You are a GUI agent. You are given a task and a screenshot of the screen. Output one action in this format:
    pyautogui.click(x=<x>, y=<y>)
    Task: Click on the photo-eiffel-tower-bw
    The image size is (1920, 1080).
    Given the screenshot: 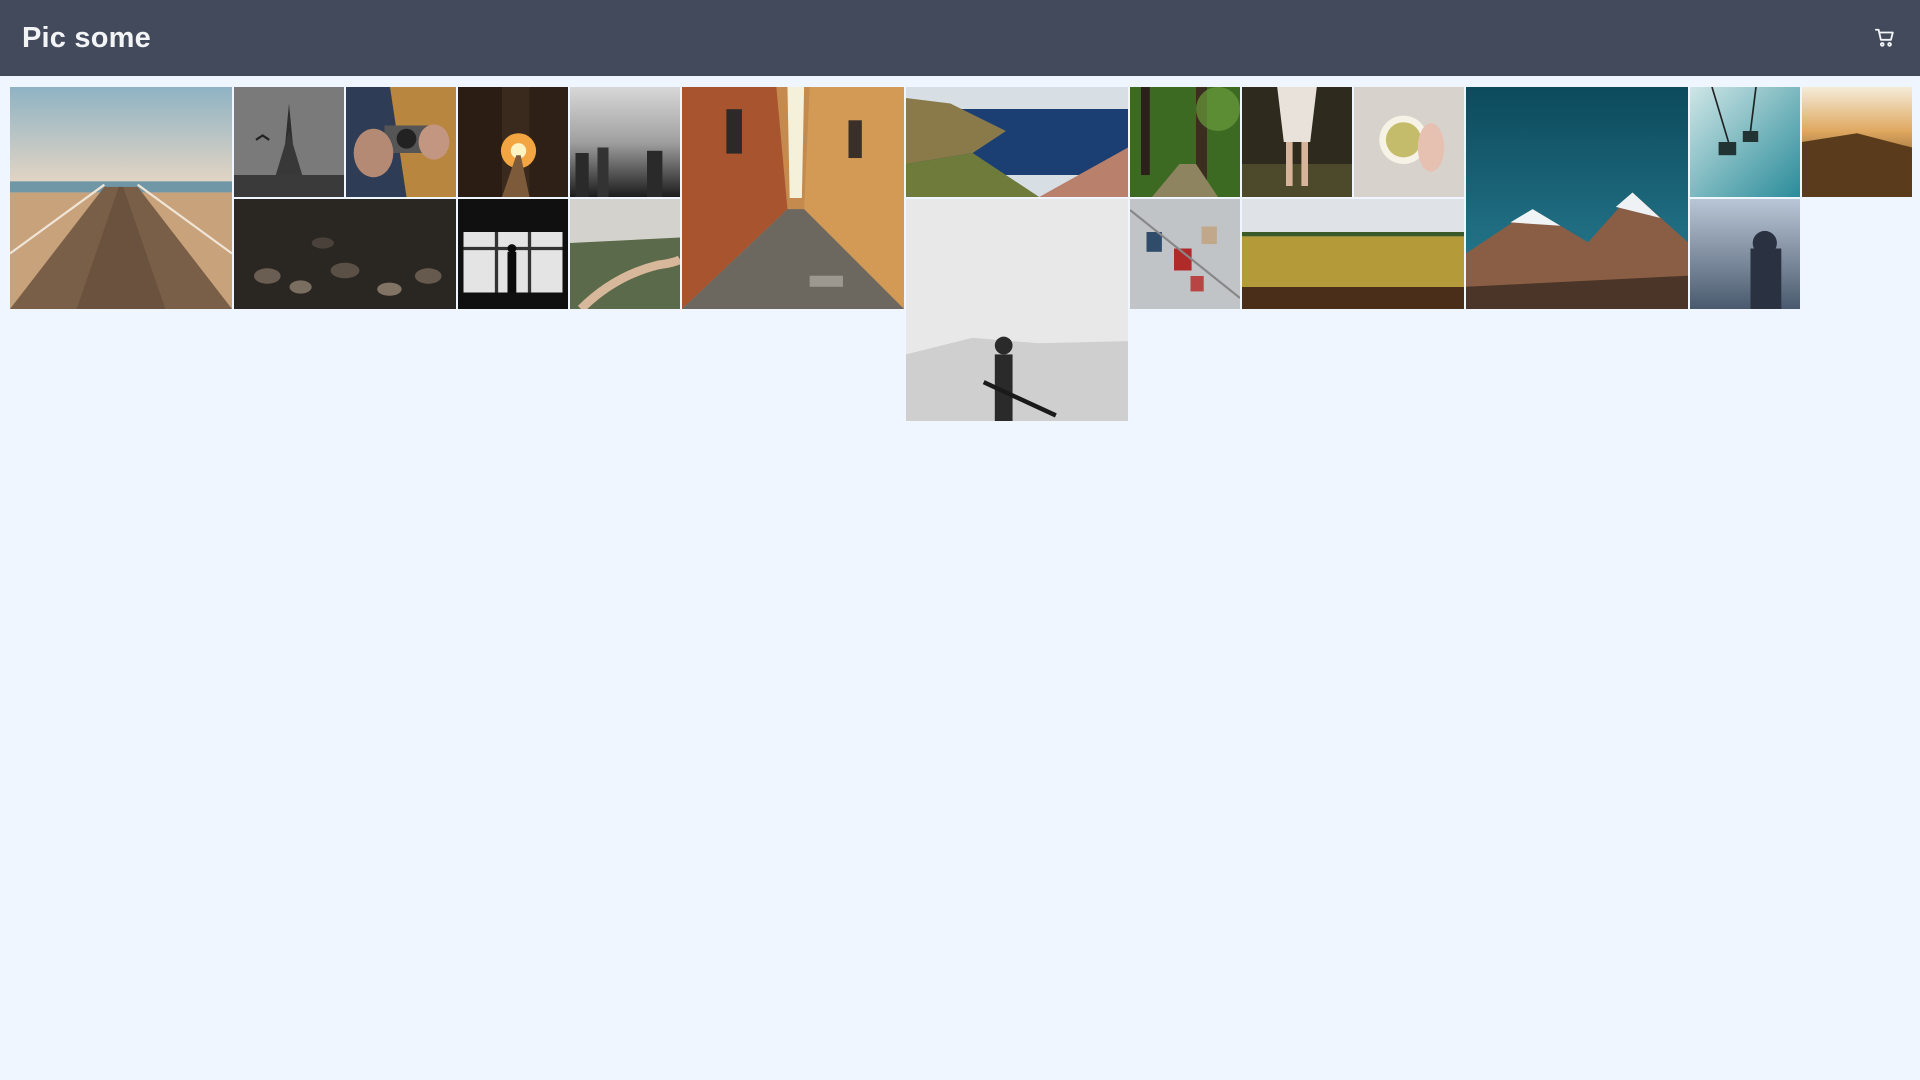 What is the action you would take?
    pyautogui.click(x=289, y=142)
    